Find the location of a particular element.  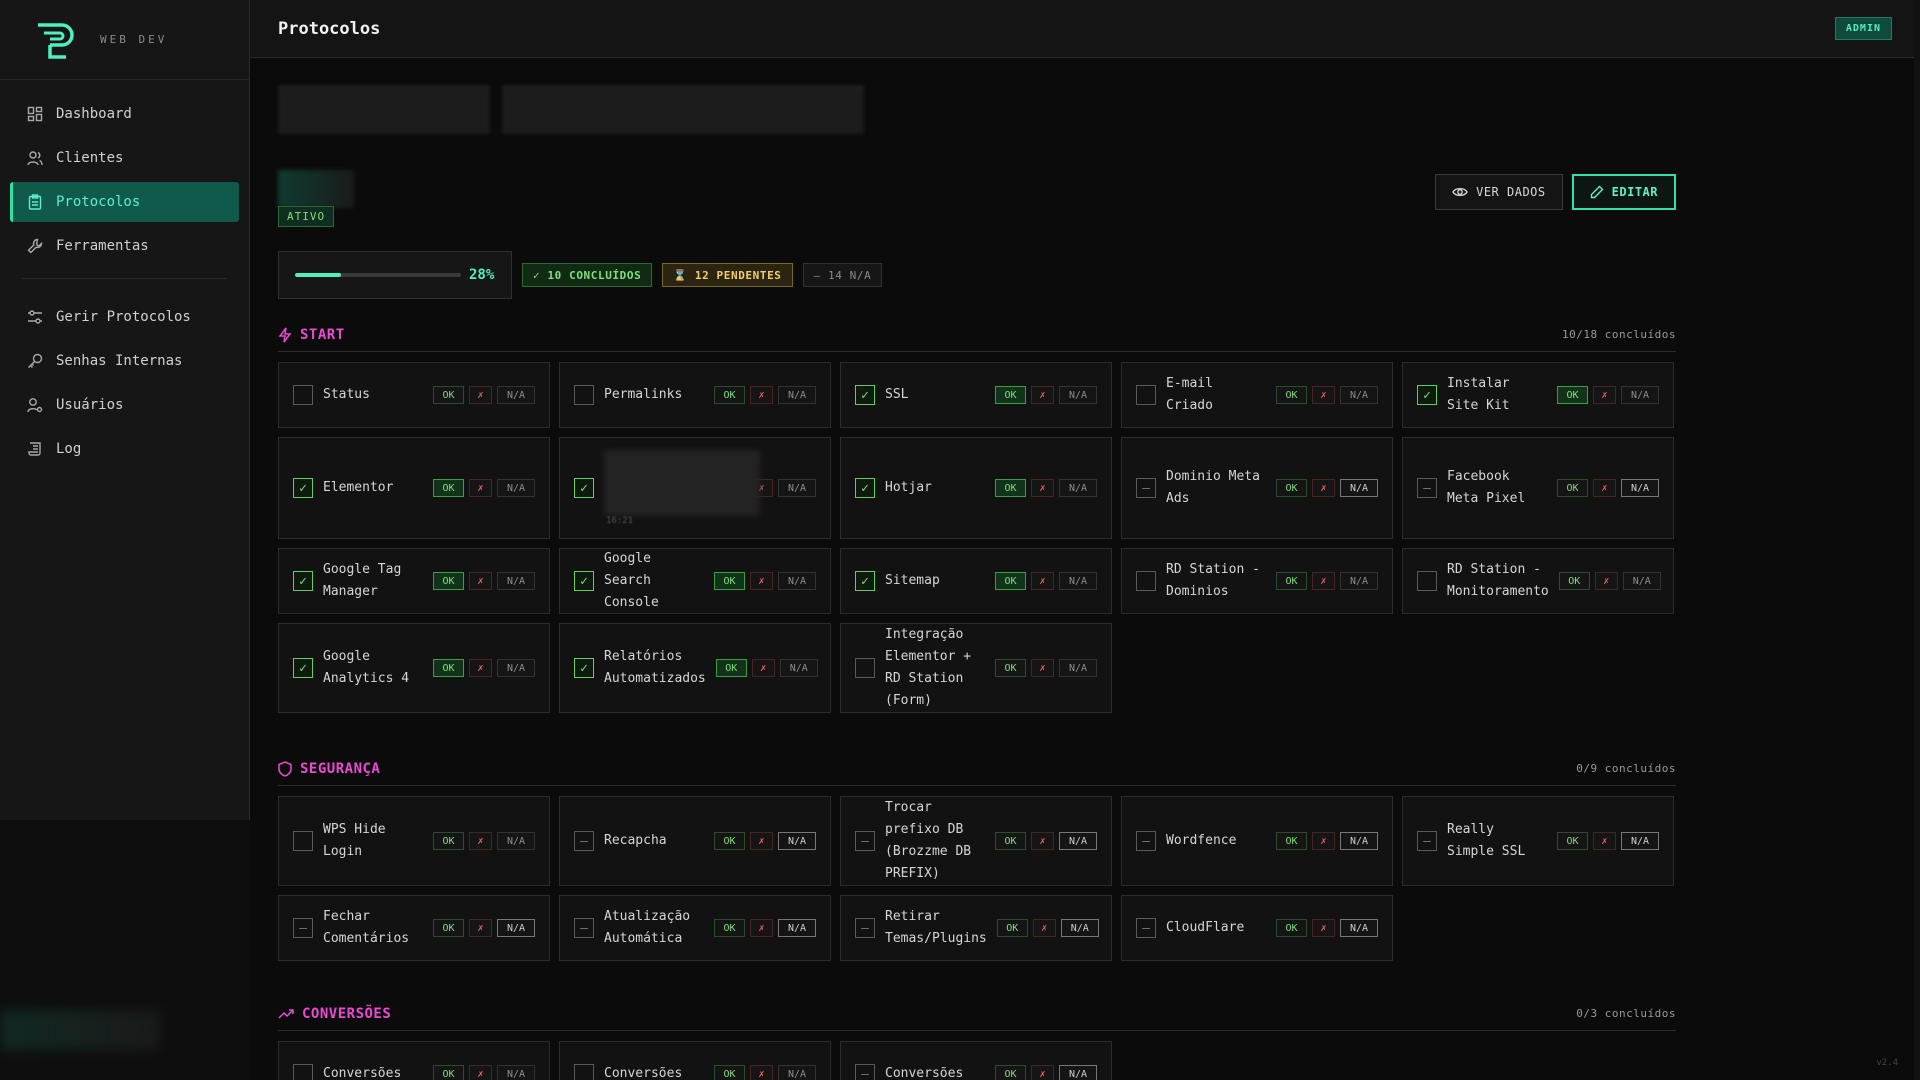

edit-button: EDITAR is located at coordinates (1623, 192).